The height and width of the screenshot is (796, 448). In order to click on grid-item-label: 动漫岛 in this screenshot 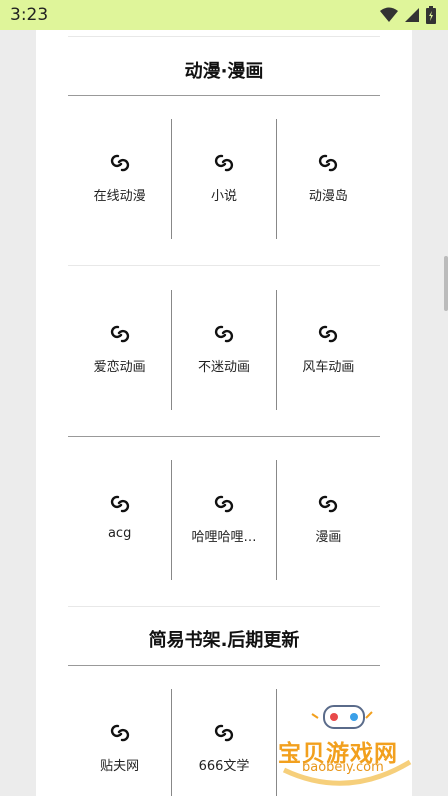, I will do `click(328, 196)`.